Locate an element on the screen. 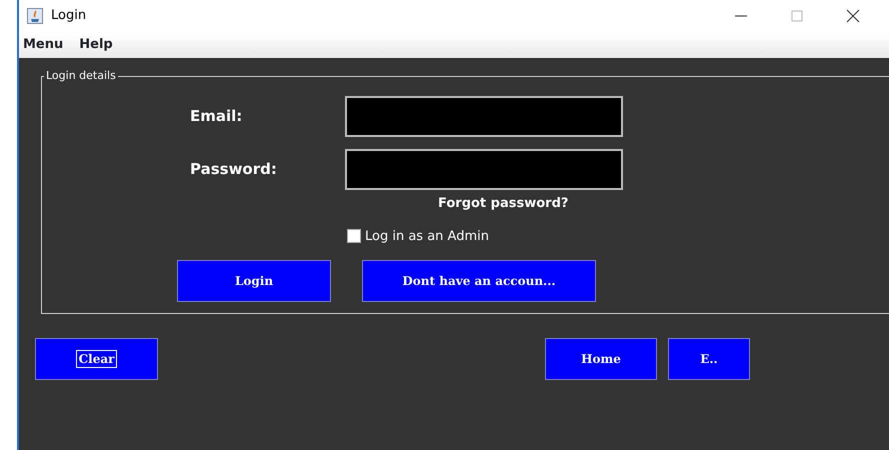  window-title: Login is located at coordinates (68, 16).